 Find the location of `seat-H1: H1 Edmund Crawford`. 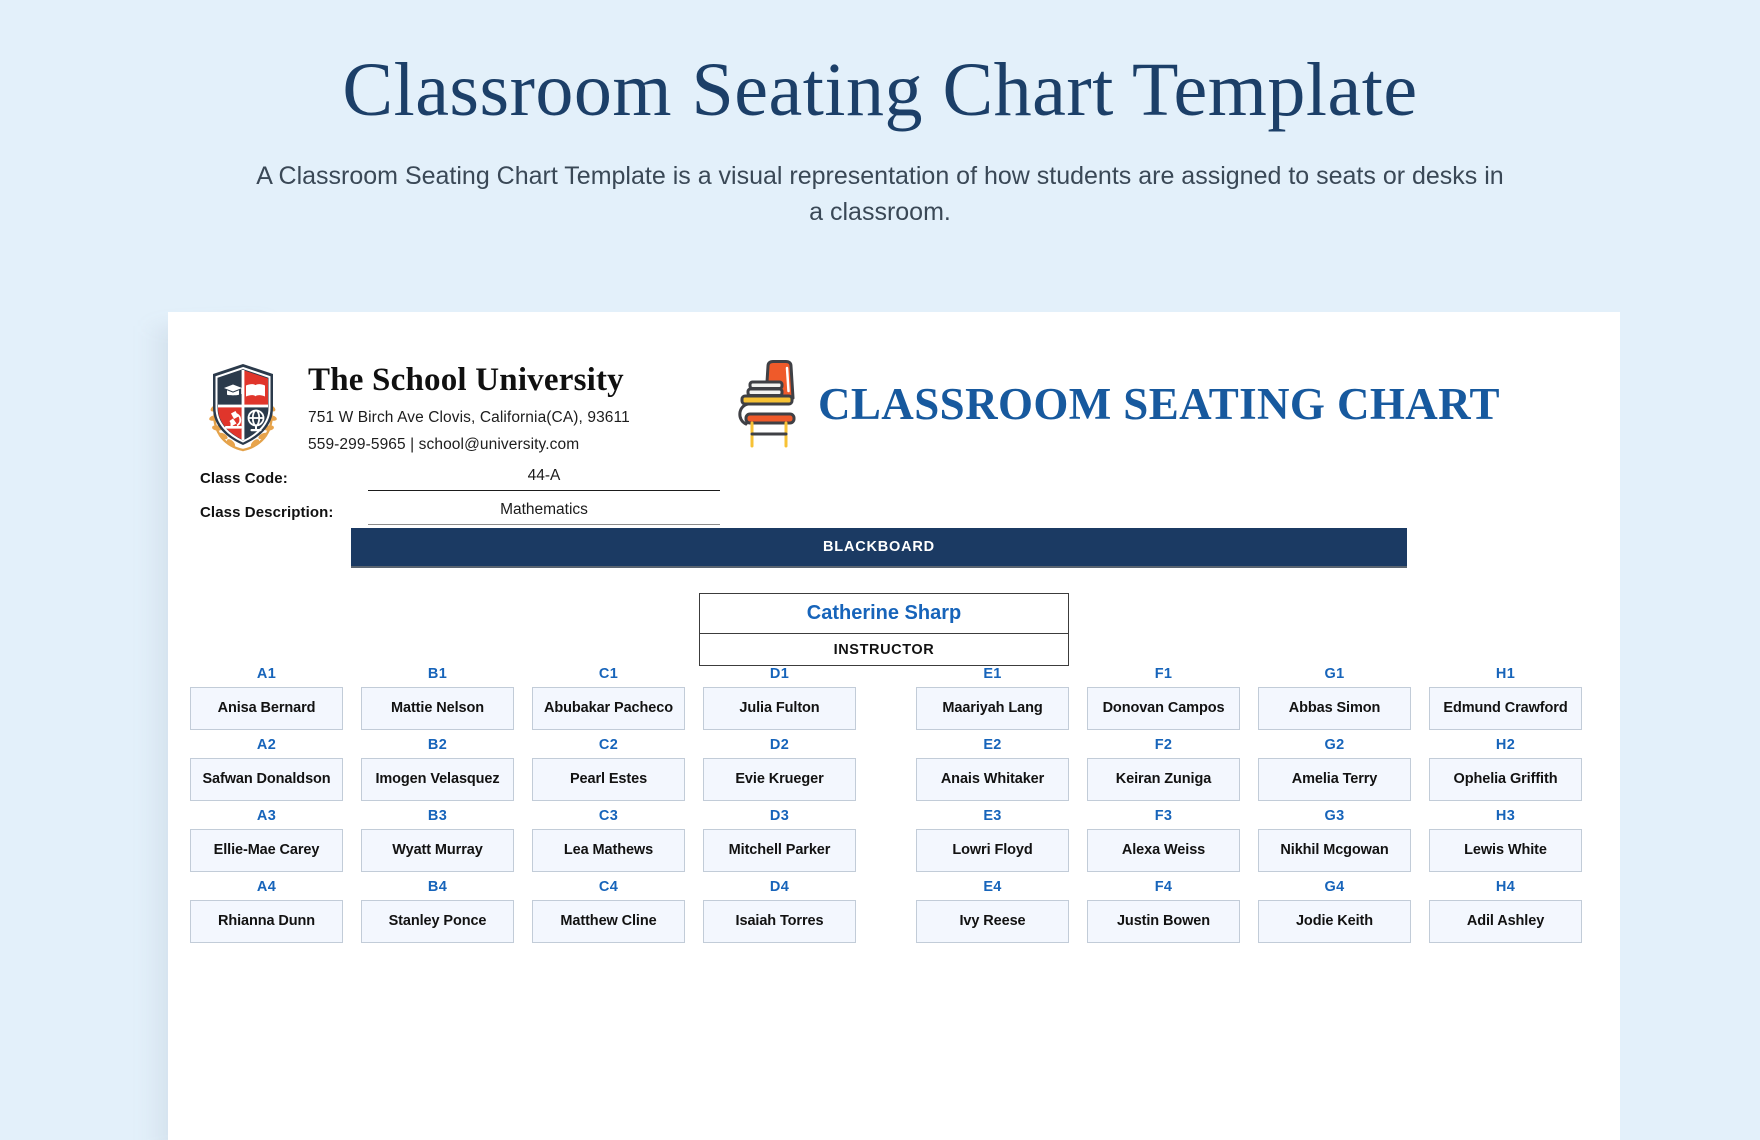

seat-H1: H1 Edmund Crawford is located at coordinates (1505, 698).